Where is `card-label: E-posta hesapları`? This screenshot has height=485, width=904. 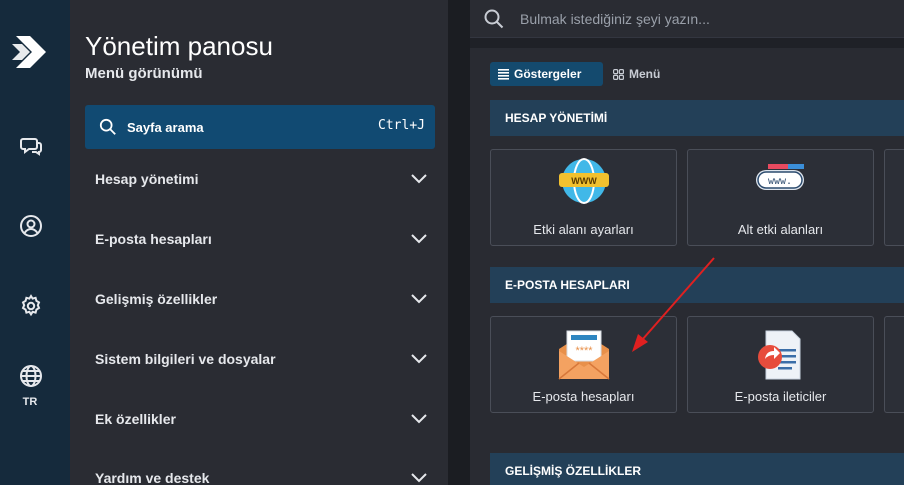
card-label: E-posta hesapları is located at coordinates (583, 396).